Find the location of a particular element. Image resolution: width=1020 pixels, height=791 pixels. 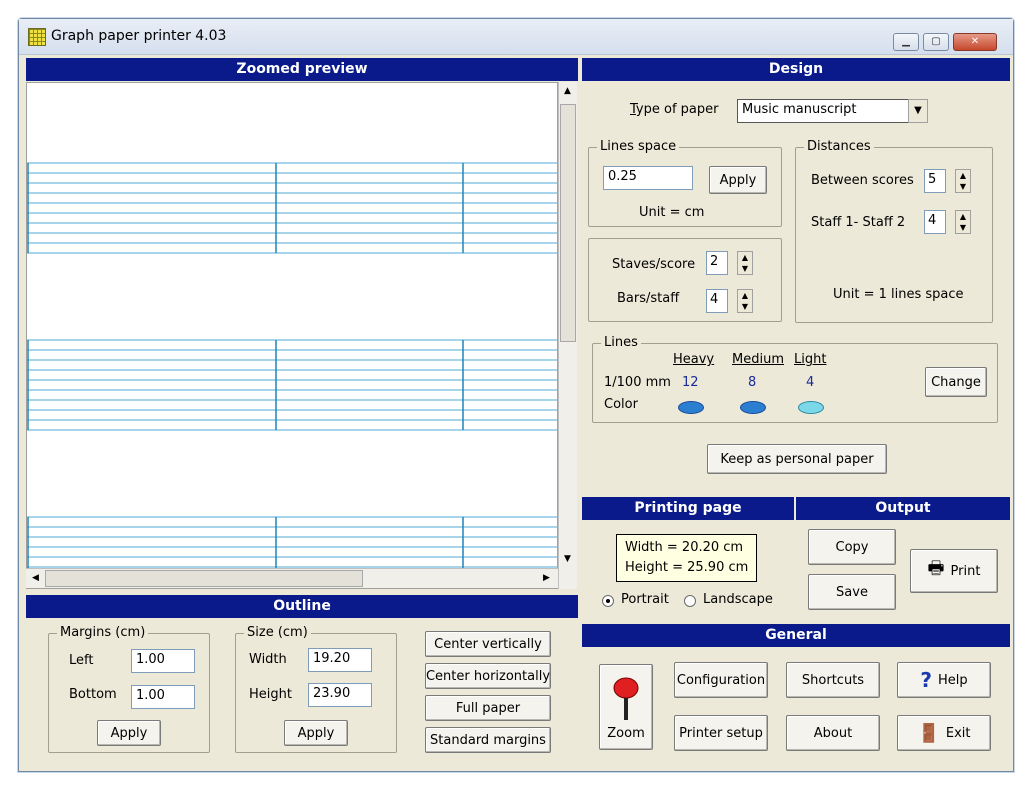

standard-margins-button: Standard margins is located at coordinates (488, 740).